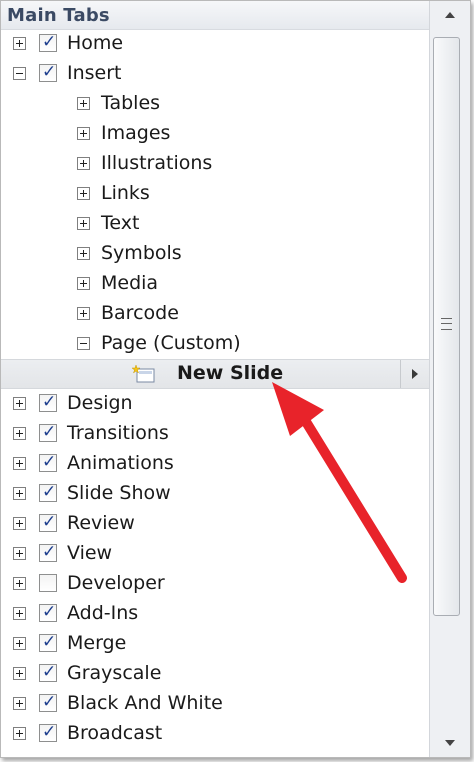 The height and width of the screenshot is (762, 474). Describe the element at coordinates (215, 404) in the screenshot. I see `tab-row-design: ✓ Design` at that location.